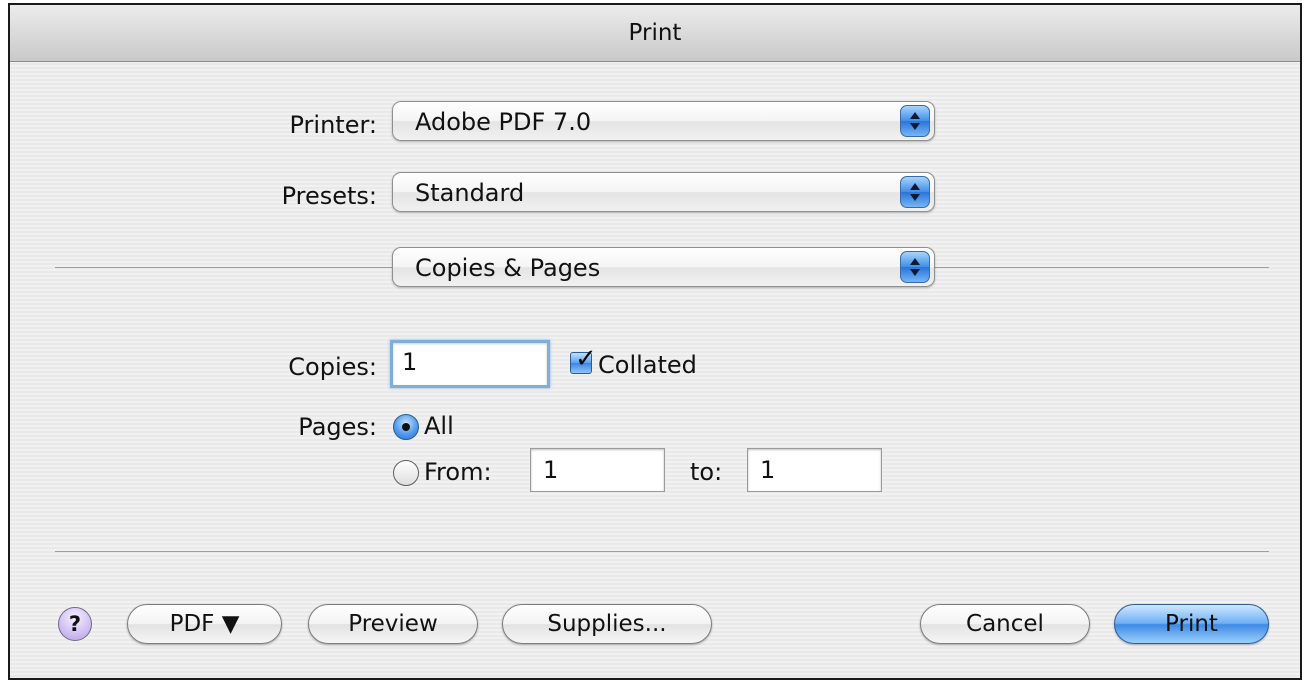 The height and width of the screenshot is (683, 1309). What do you see at coordinates (439, 426) in the screenshot?
I see `all-pages-label: All` at bounding box center [439, 426].